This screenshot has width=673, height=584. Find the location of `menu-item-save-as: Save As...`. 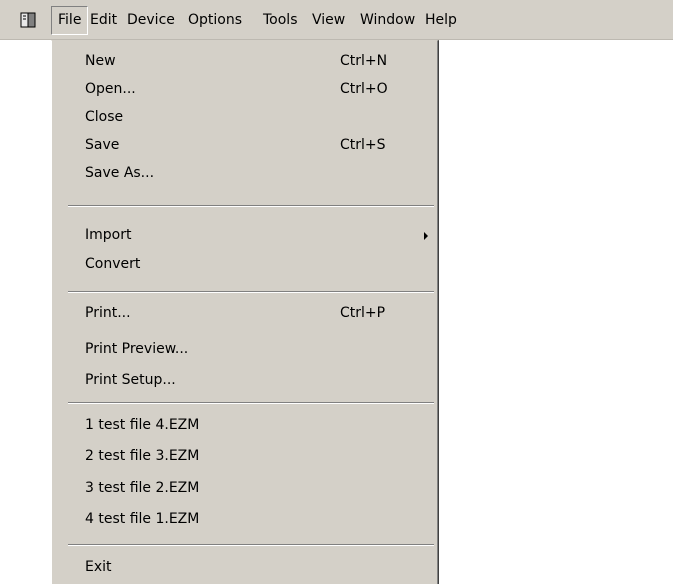

menu-item-save-as: Save As... is located at coordinates (242, 175).